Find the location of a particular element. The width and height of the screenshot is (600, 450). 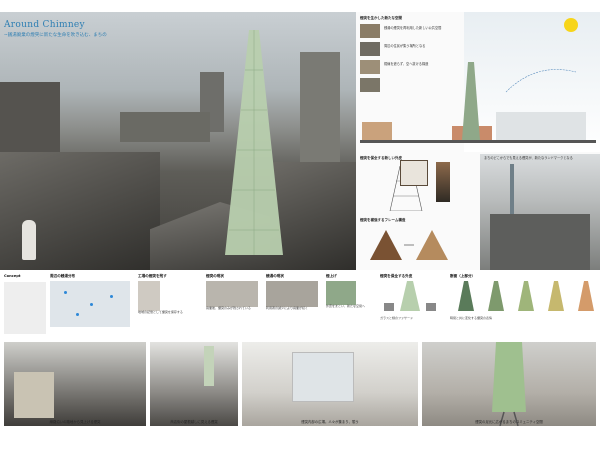

cell-map-title: 周辺の銭湯分布 is located at coordinates (63, 276).